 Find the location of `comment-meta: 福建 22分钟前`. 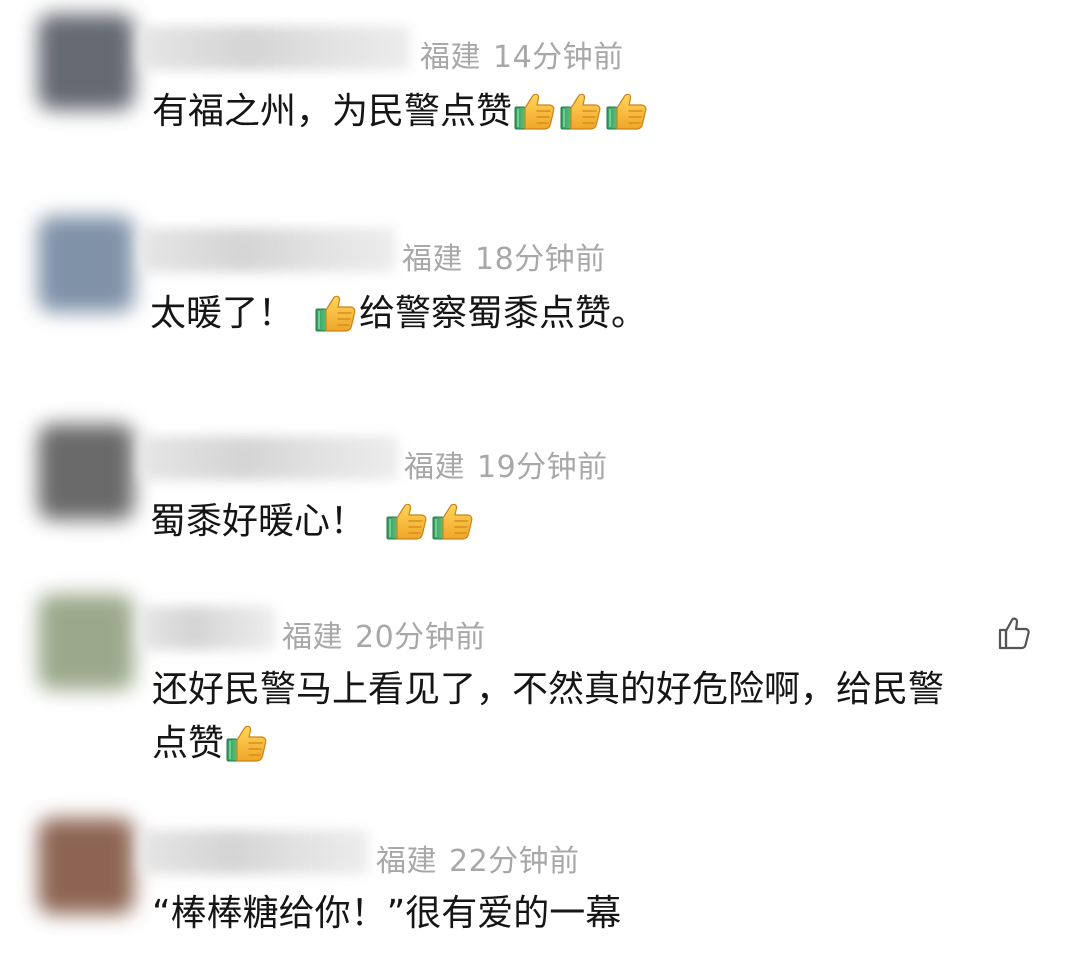

comment-meta: 福建 22分钟前 is located at coordinates (484, 858).